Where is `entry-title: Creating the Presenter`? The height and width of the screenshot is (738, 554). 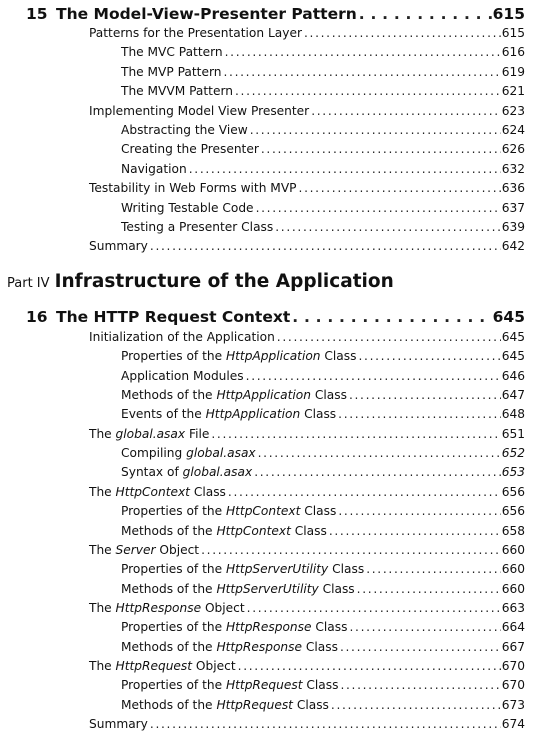 entry-title: Creating the Presenter is located at coordinates (190, 149).